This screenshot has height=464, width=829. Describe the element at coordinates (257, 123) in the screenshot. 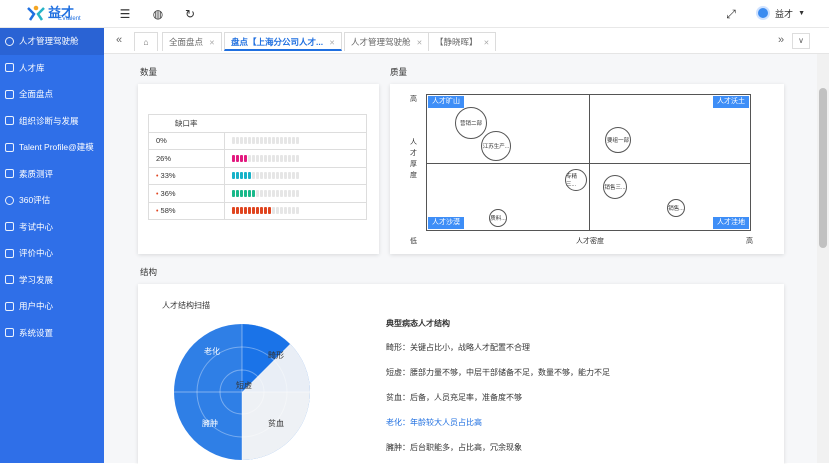

I see `table-header-row: 缺口率` at that location.